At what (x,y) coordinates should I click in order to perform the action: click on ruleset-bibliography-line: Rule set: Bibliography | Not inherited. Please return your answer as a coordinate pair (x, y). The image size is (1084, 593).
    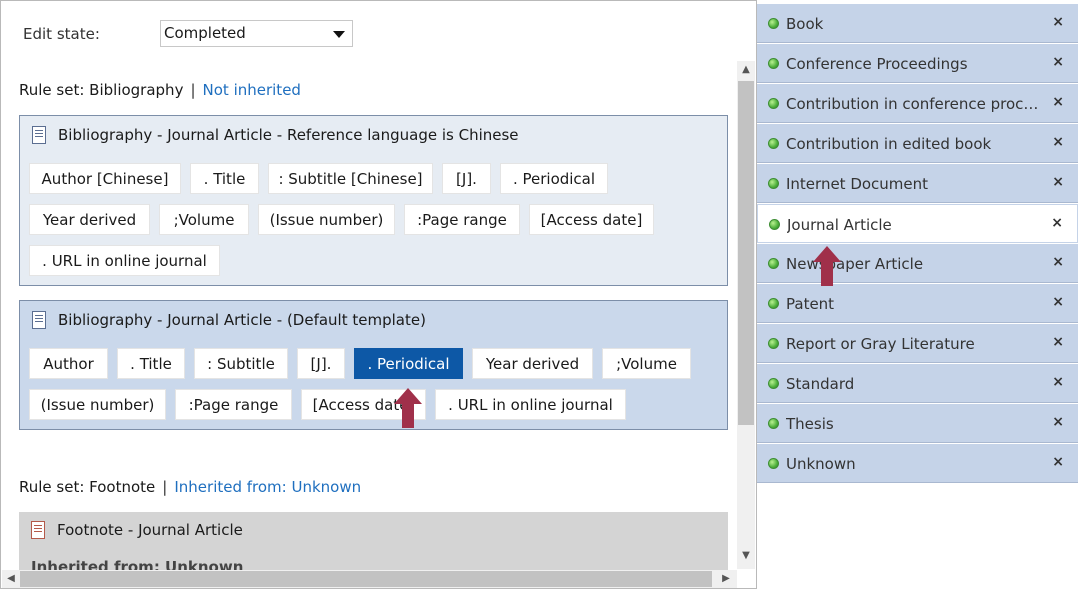
    Looking at the image, I should click on (160, 90).